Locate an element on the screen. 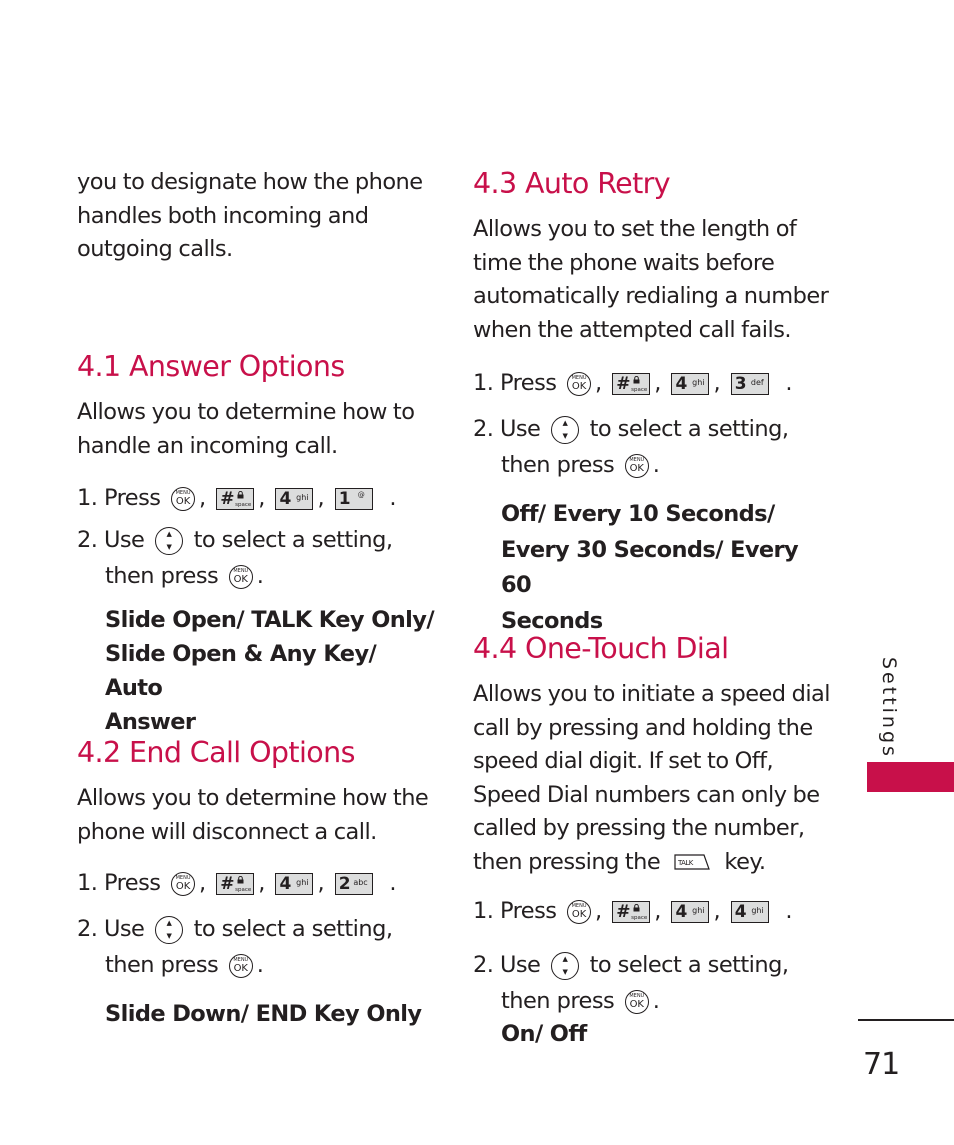 This screenshot has width=954, height=1145. description-line: speed dial digit. If set to Off, is located at coordinates (623, 761).